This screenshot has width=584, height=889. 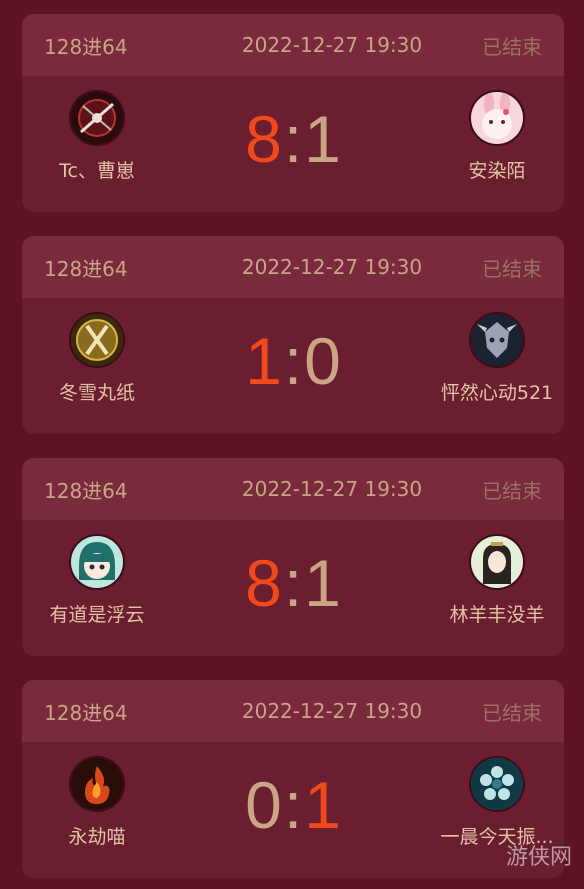 I want to click on right-player: 林羊丰没羊, so click(x=493, y=580).